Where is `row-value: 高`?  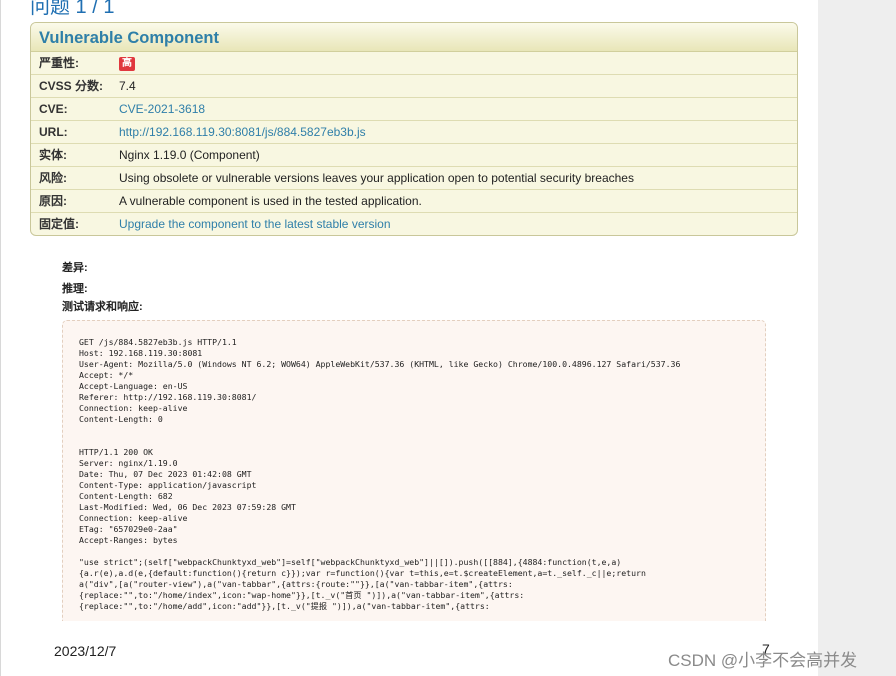
row-value: 高 is located at coordinates (458, 63).